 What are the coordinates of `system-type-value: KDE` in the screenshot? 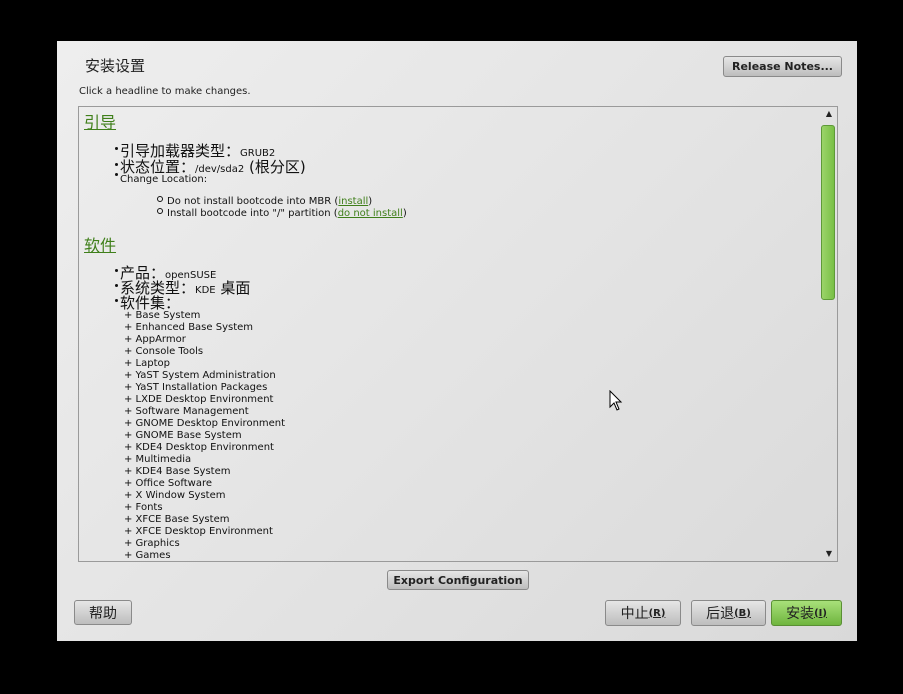 It's located at (205, 290).